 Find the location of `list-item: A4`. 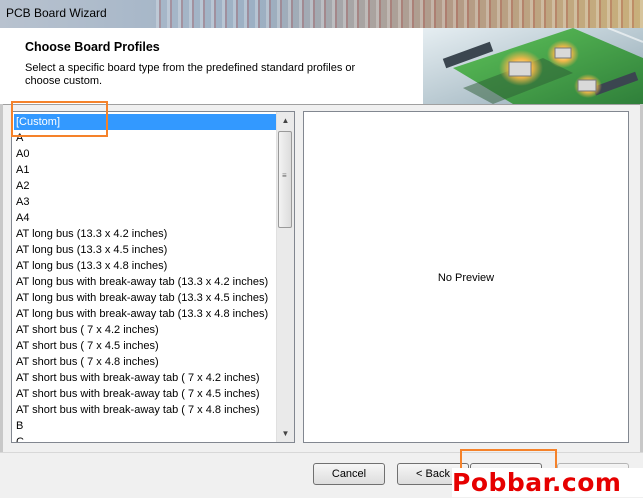

list-item: A4 is located at coordinates (22, 218).